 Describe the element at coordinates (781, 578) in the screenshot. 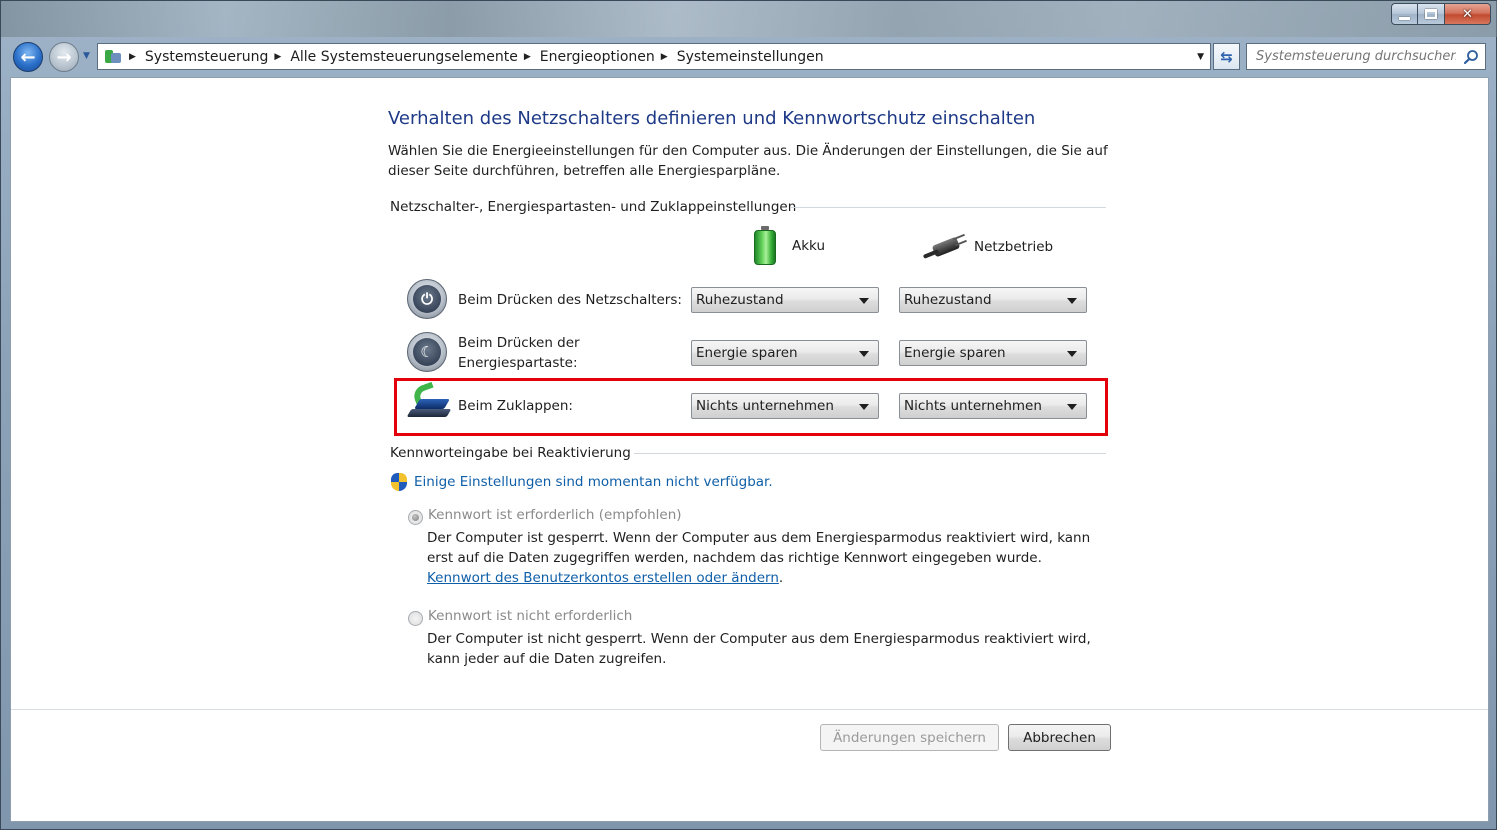

I see `link-suffix: .` at that location.